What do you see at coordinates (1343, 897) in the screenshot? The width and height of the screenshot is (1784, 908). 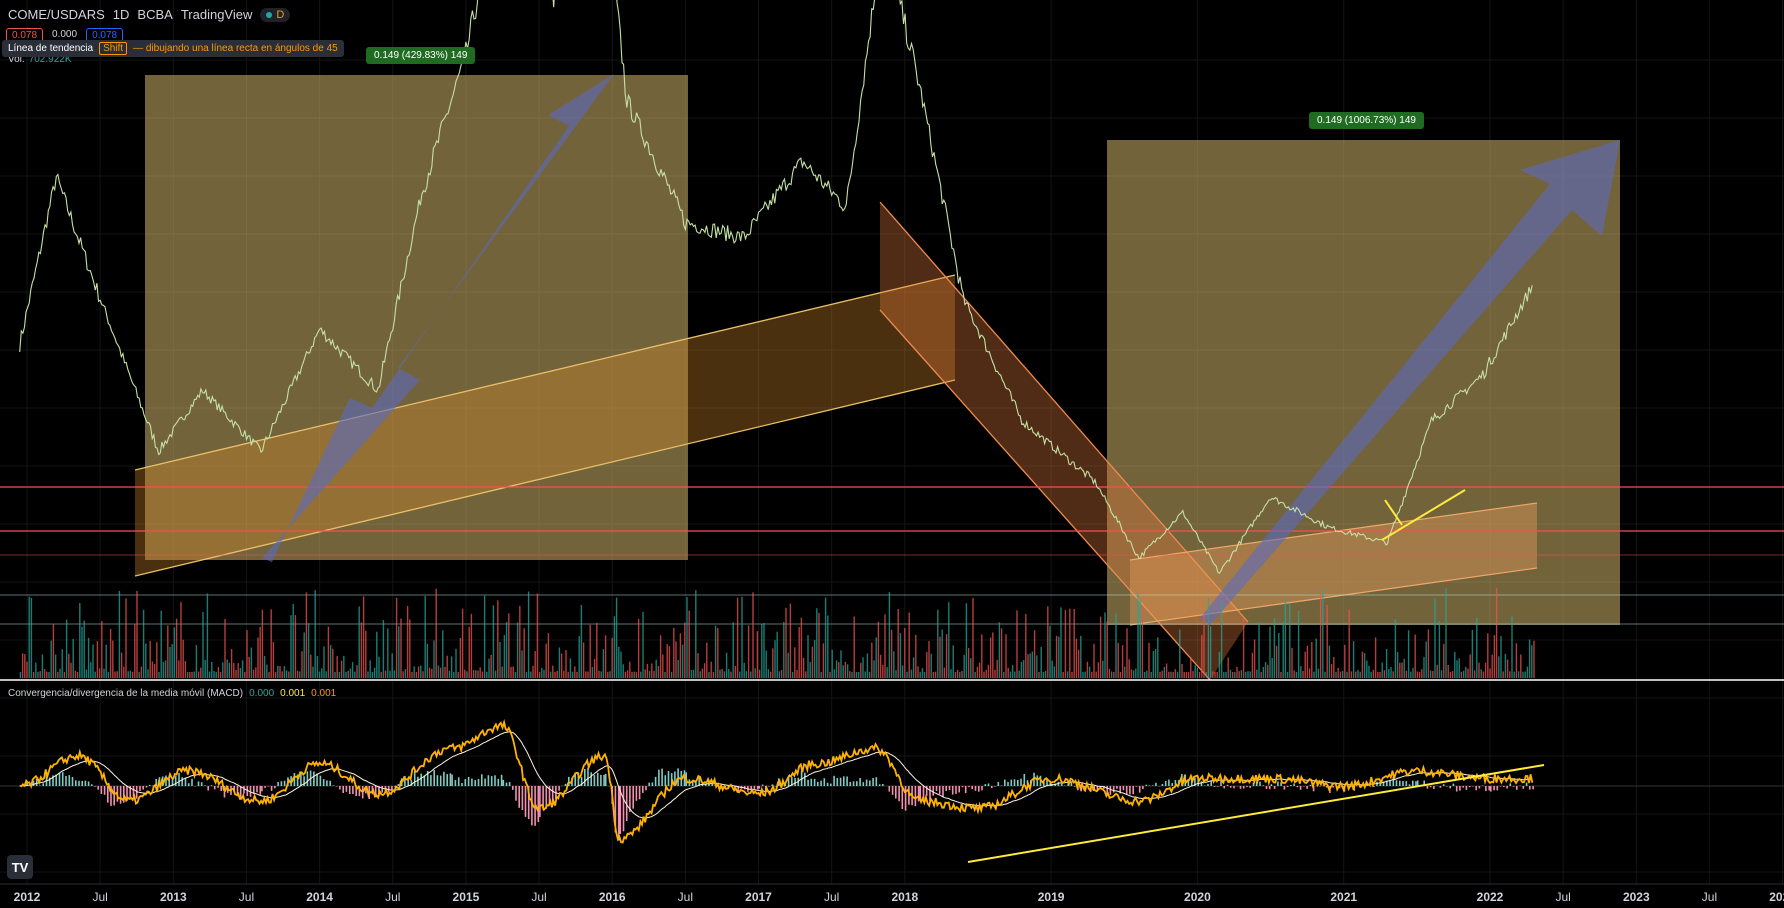 I see `x-tick-label: 2021` at bounding box center [1343, 897].